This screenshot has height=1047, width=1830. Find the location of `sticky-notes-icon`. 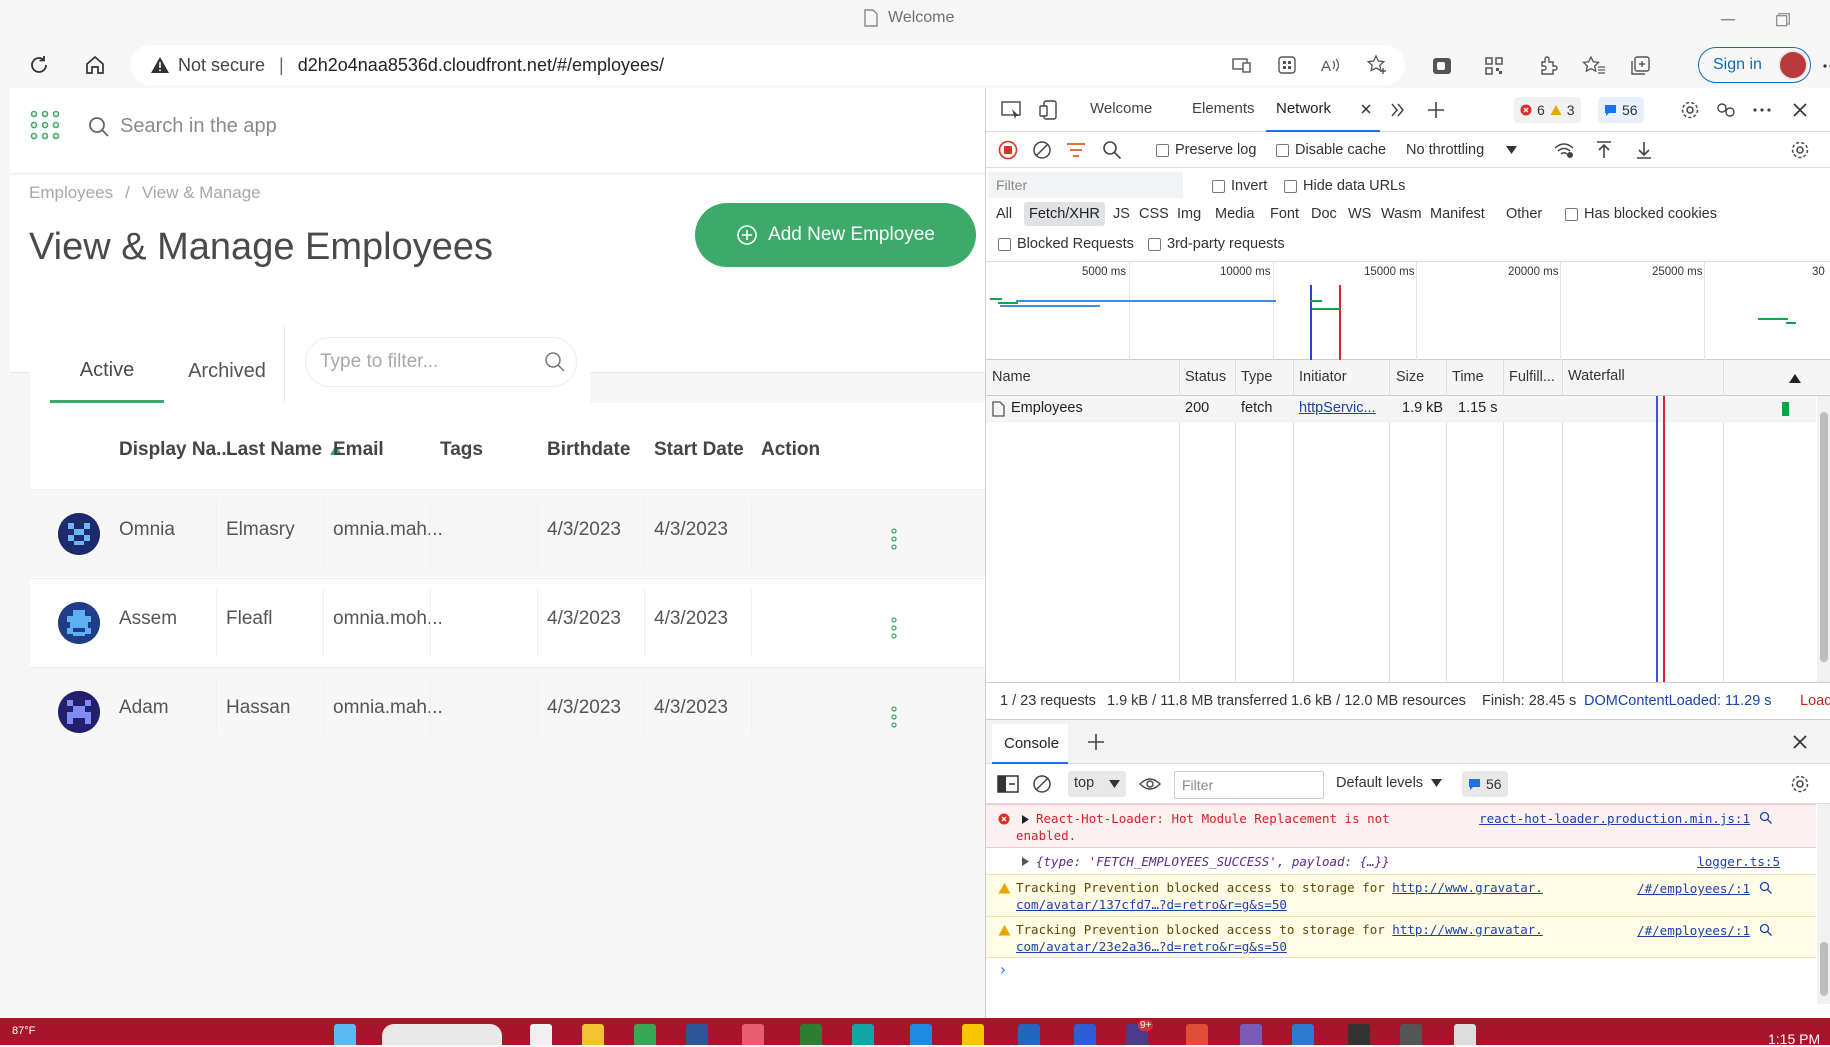

sticky-notes-icon is located at coordinates (973, 1034).